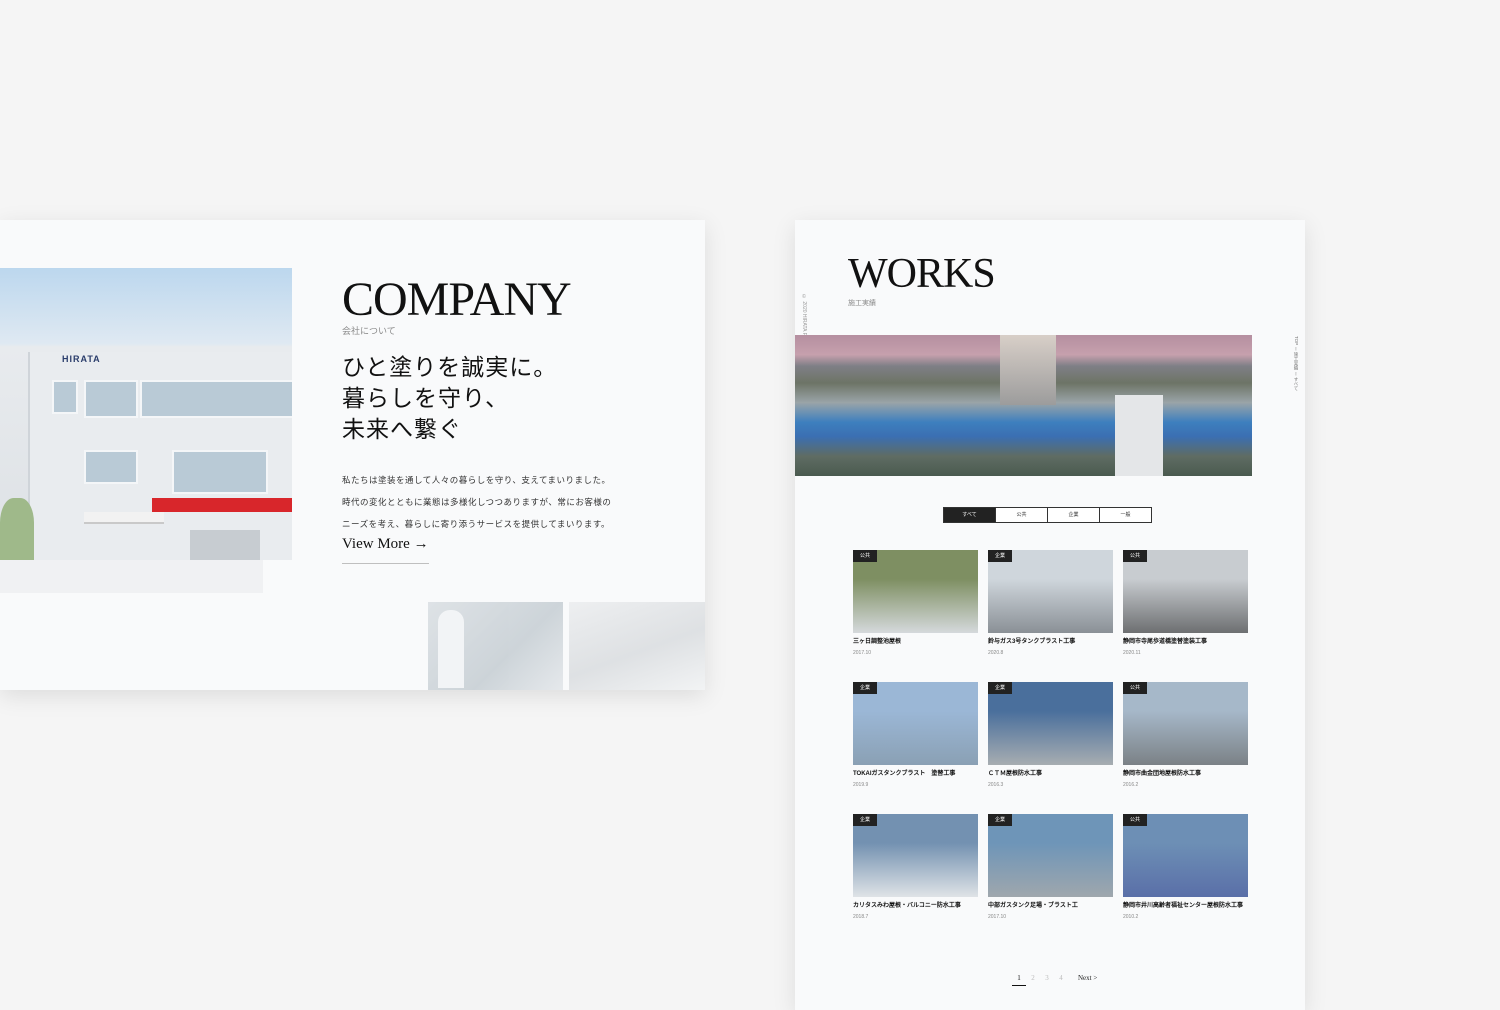  I want to click on work-item: 企業中部ガスタンク足場・ブラスト工 2017.10, so click(1050, 867).